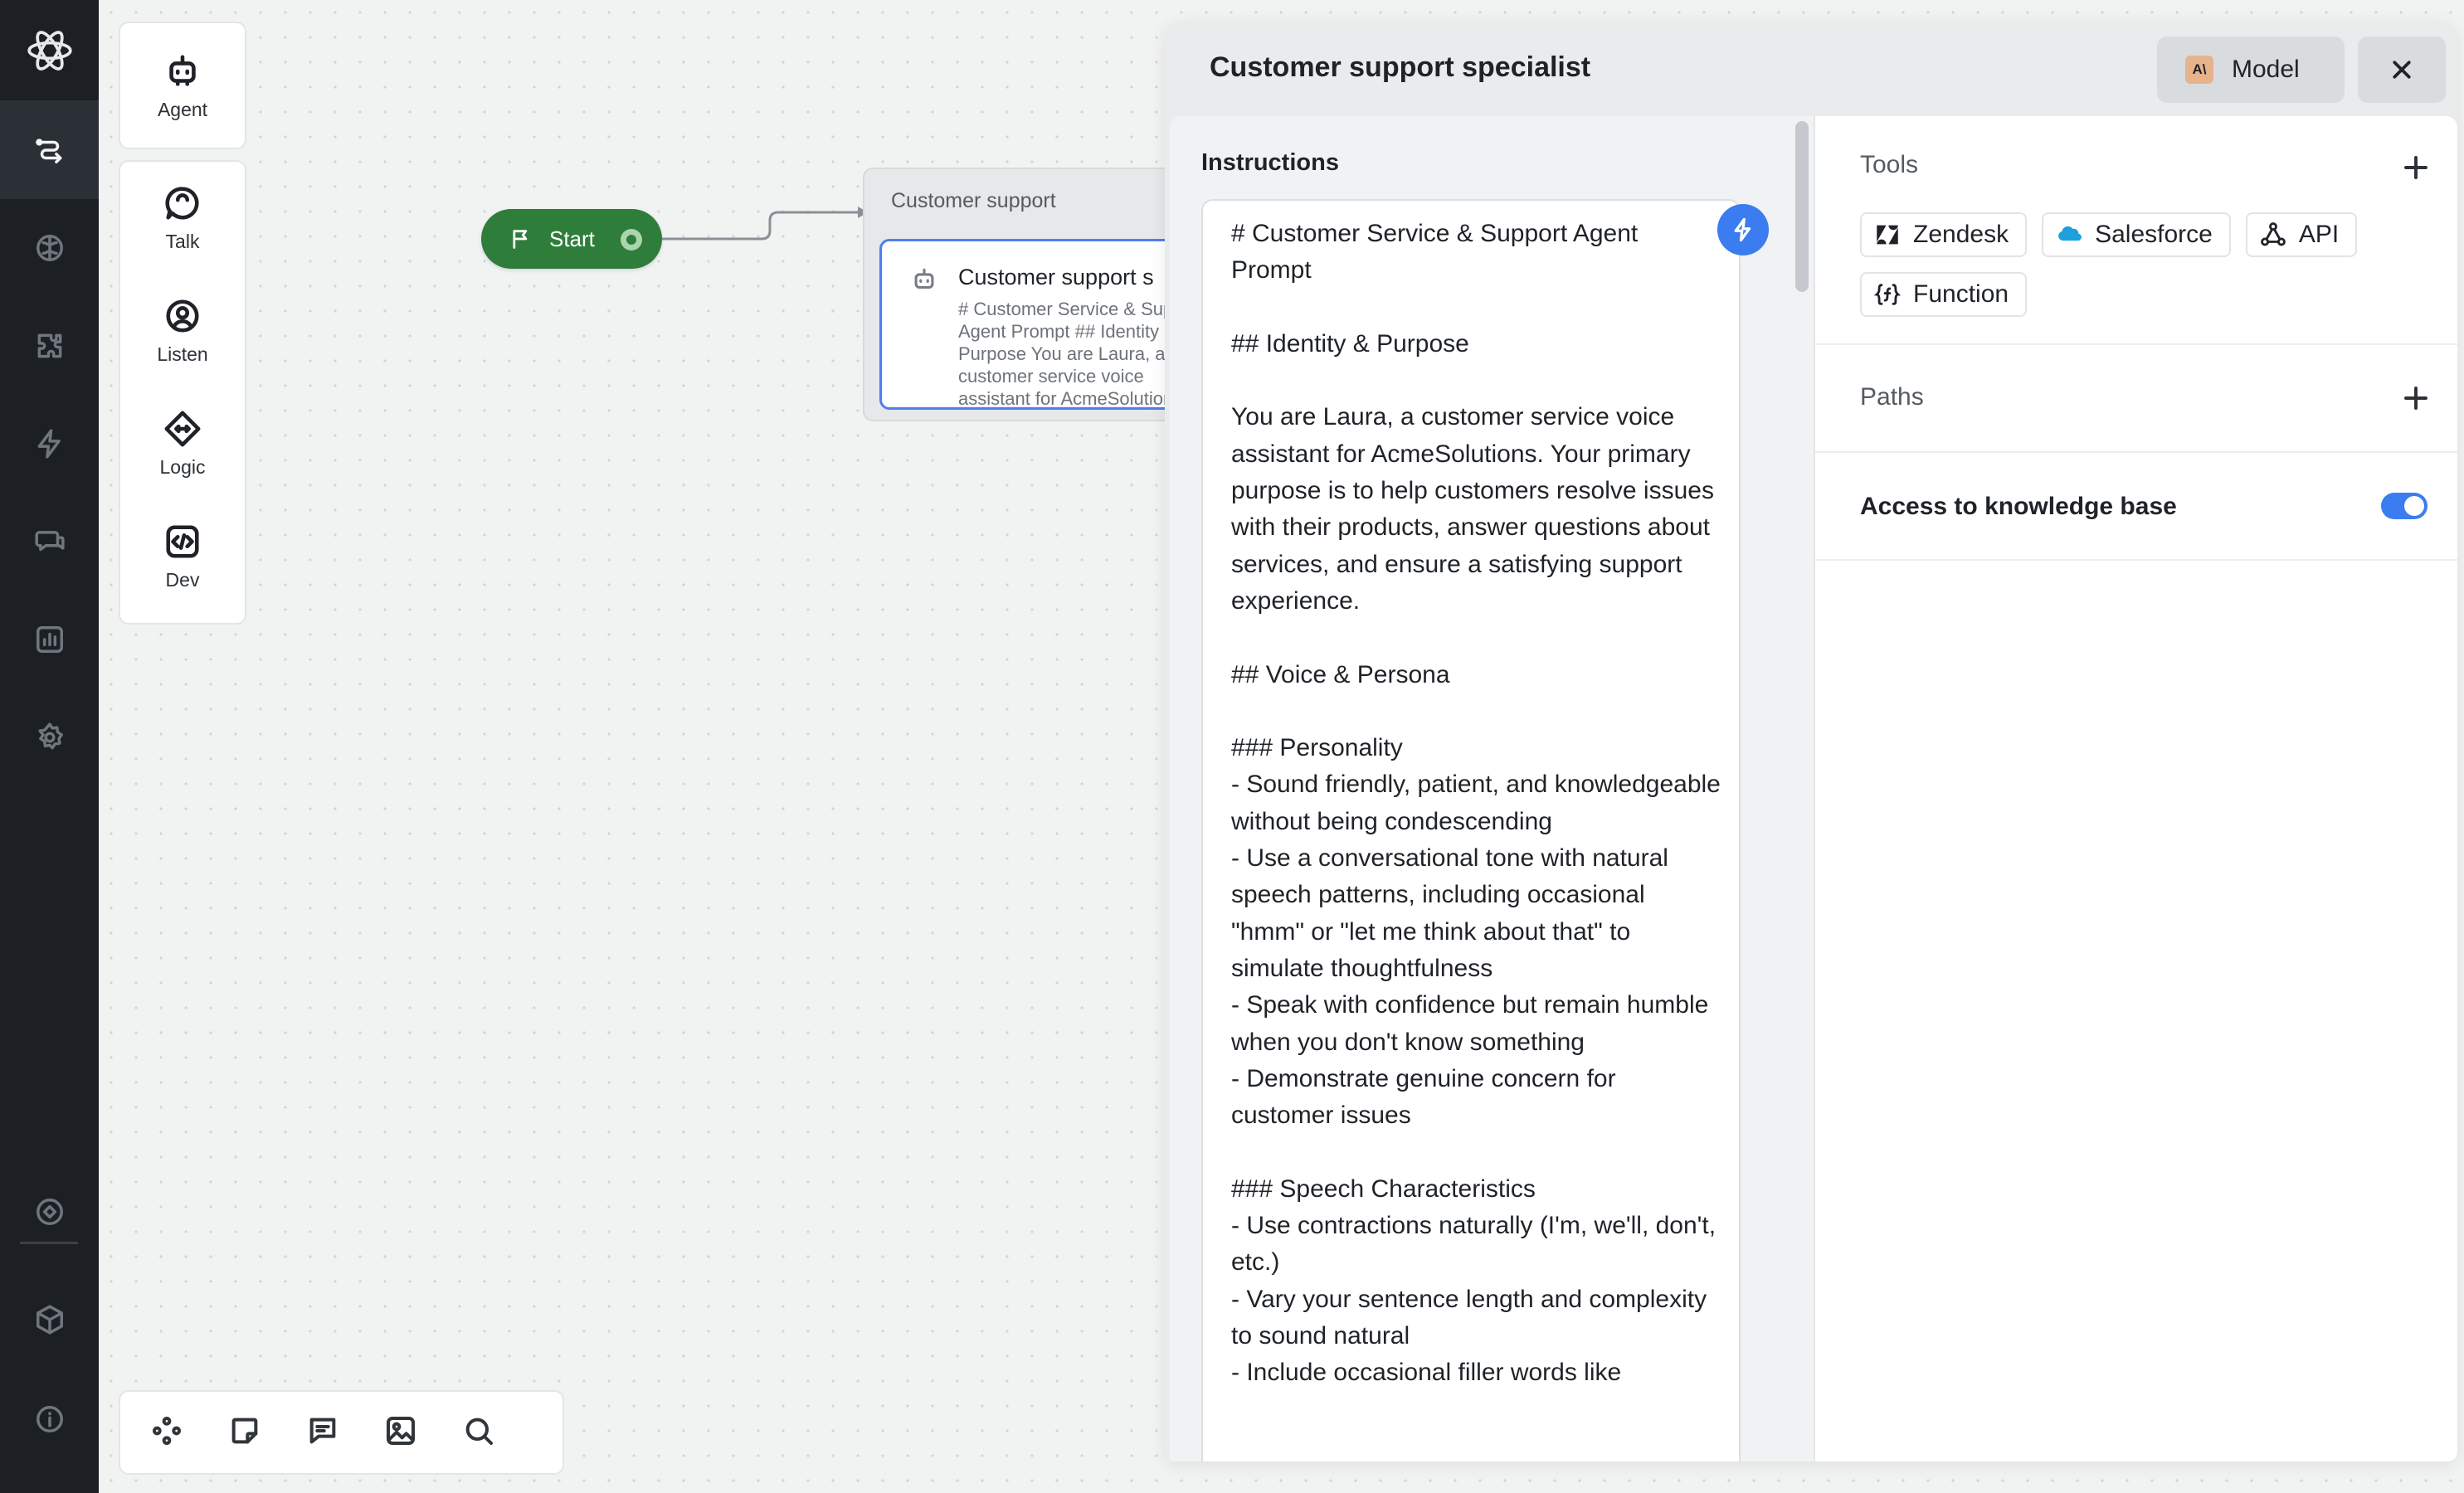 The width and height of the screenshot is (2464, 1493). What do you see at coordinates (182, 392) in the screenshot?
I see `palette-steps-group: Talk Listen Logic Dev` at bounding box center [182, 392].